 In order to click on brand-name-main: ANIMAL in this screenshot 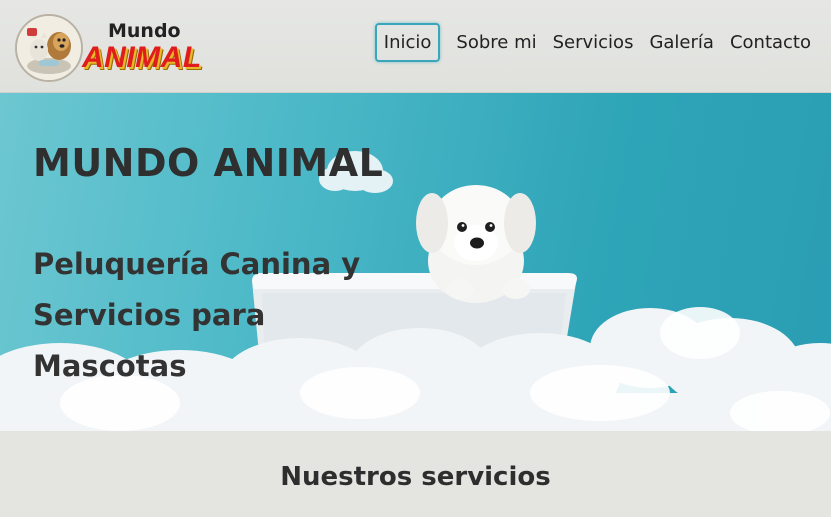, I will do `click(142, 57)`.